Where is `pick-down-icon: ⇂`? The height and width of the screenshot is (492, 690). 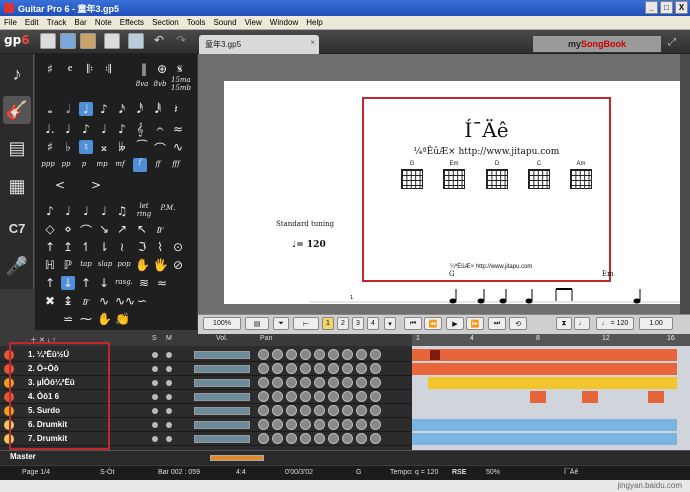 pick-down-icon: ⇂ is located at coordinates (104, 247).